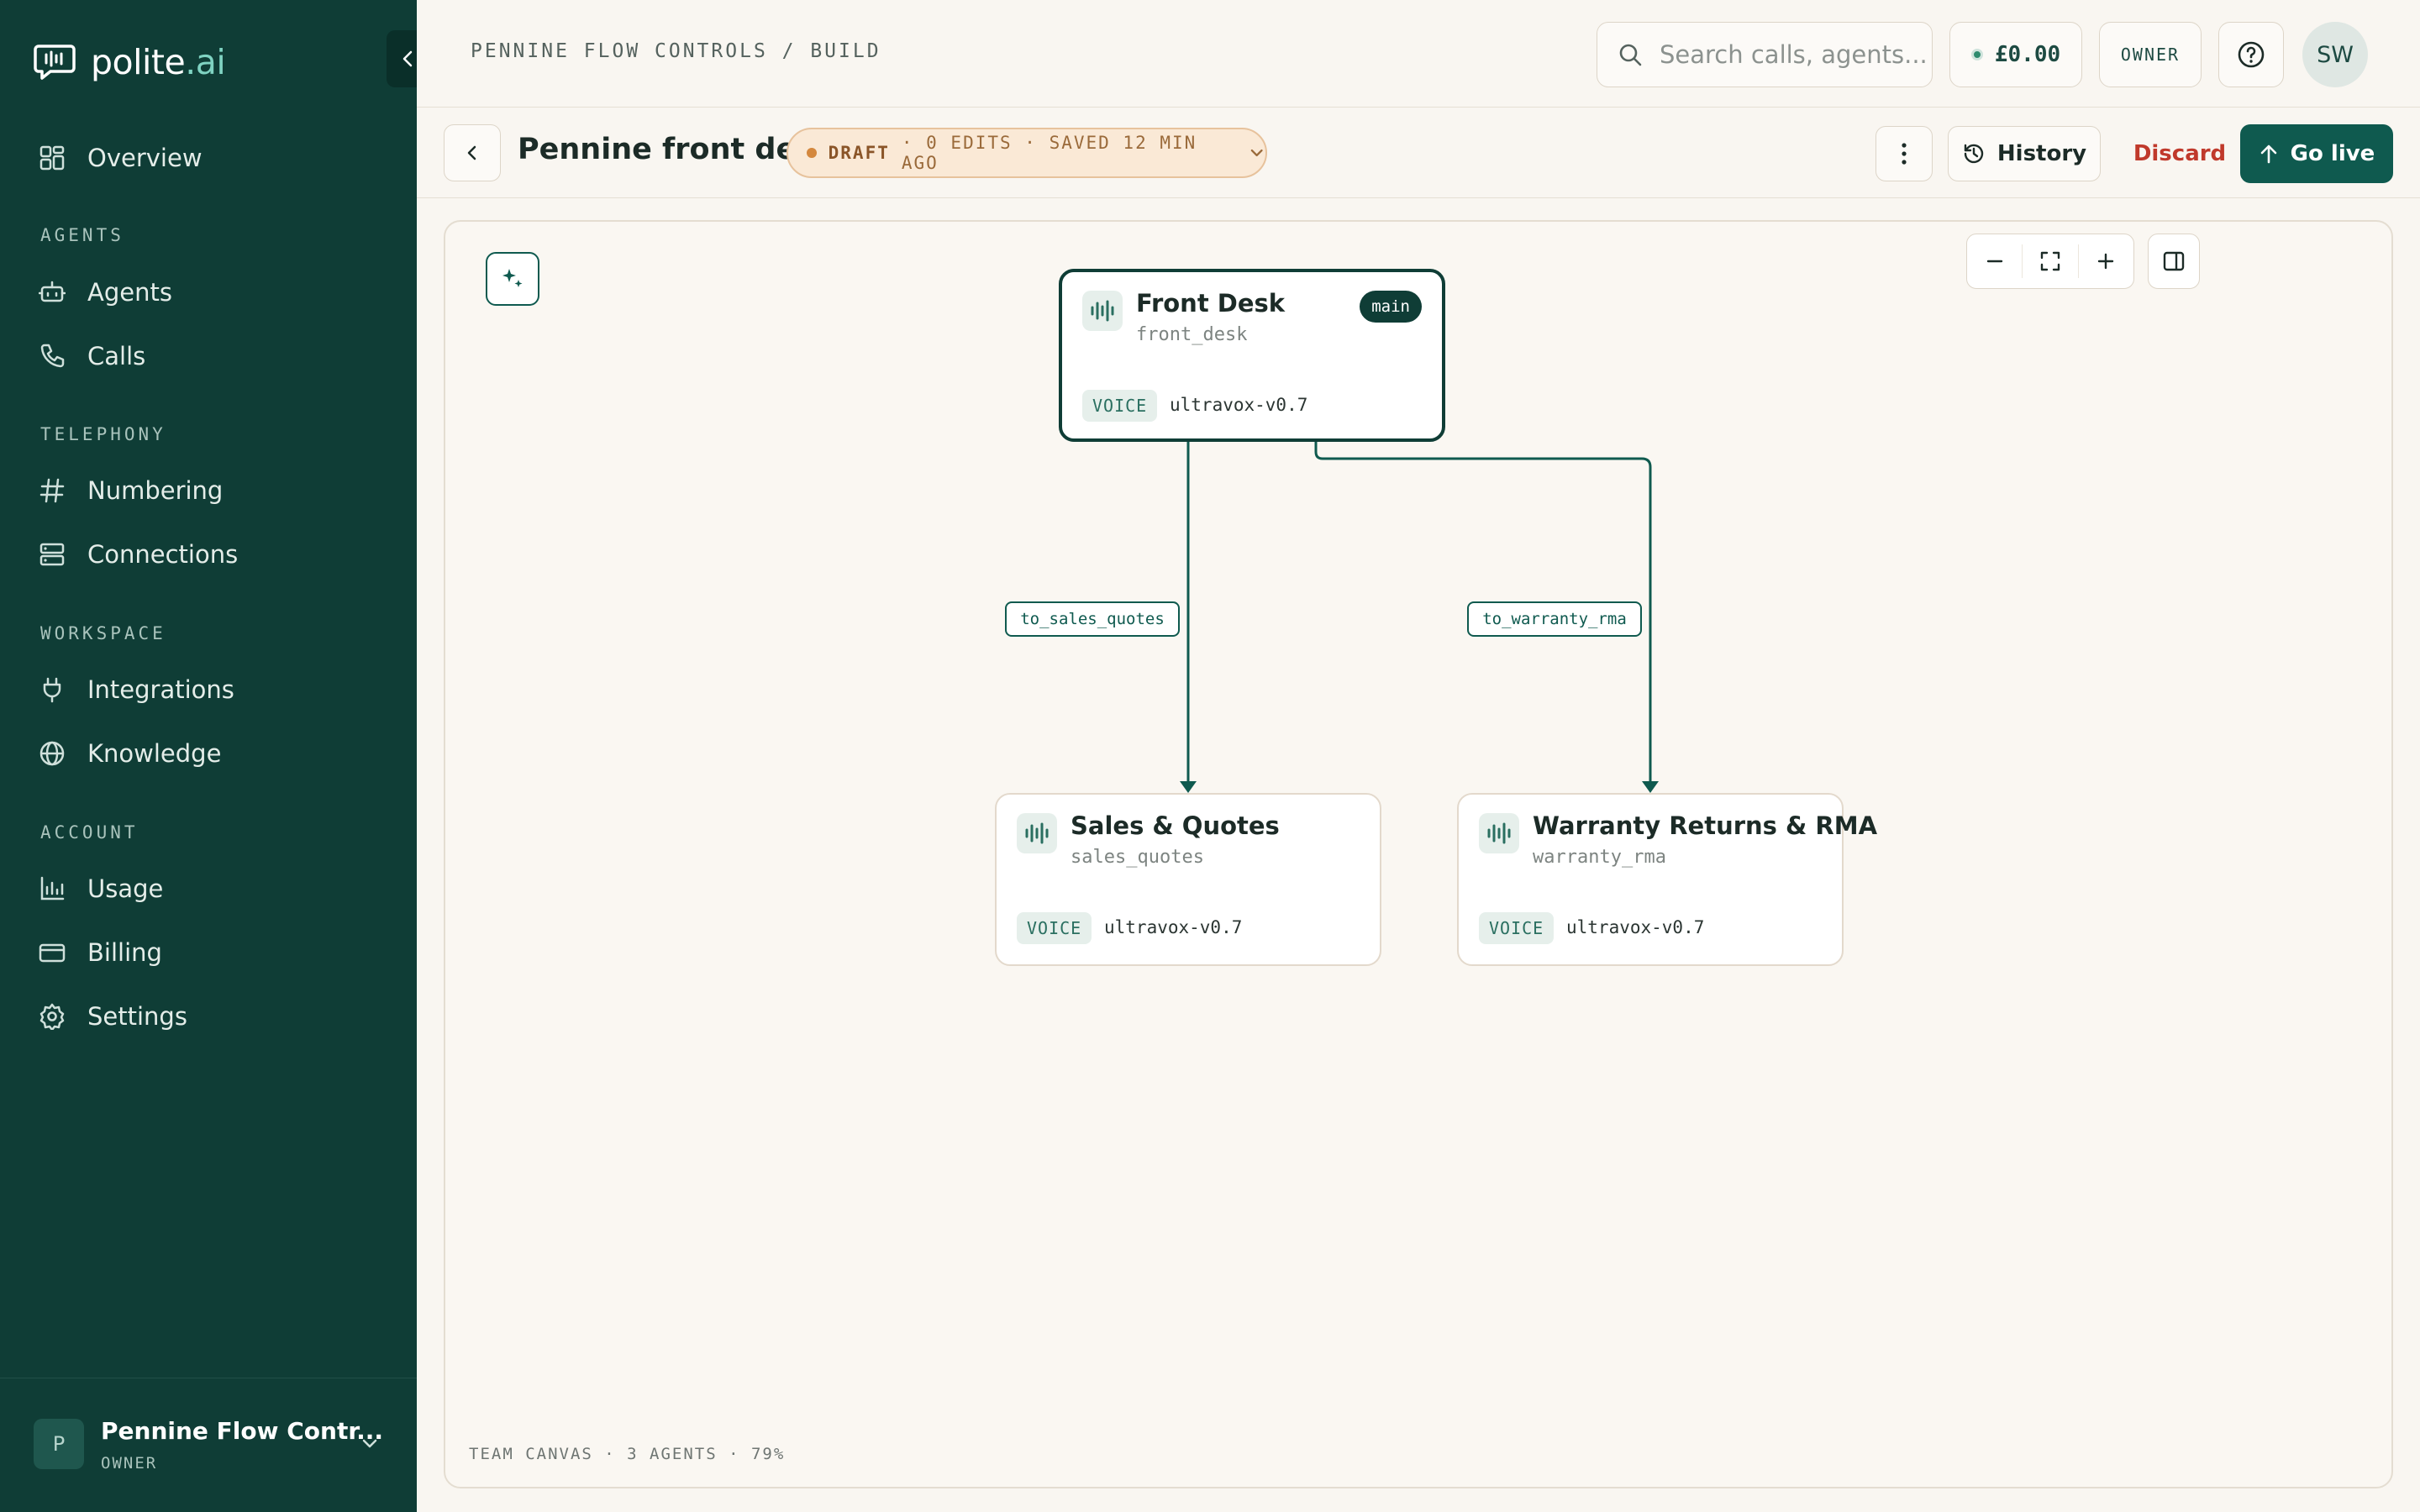 The height and width of the screenshot is (1512, 2420). I want to click on edge-label: to_sales_quotes, so click(1092, 619).